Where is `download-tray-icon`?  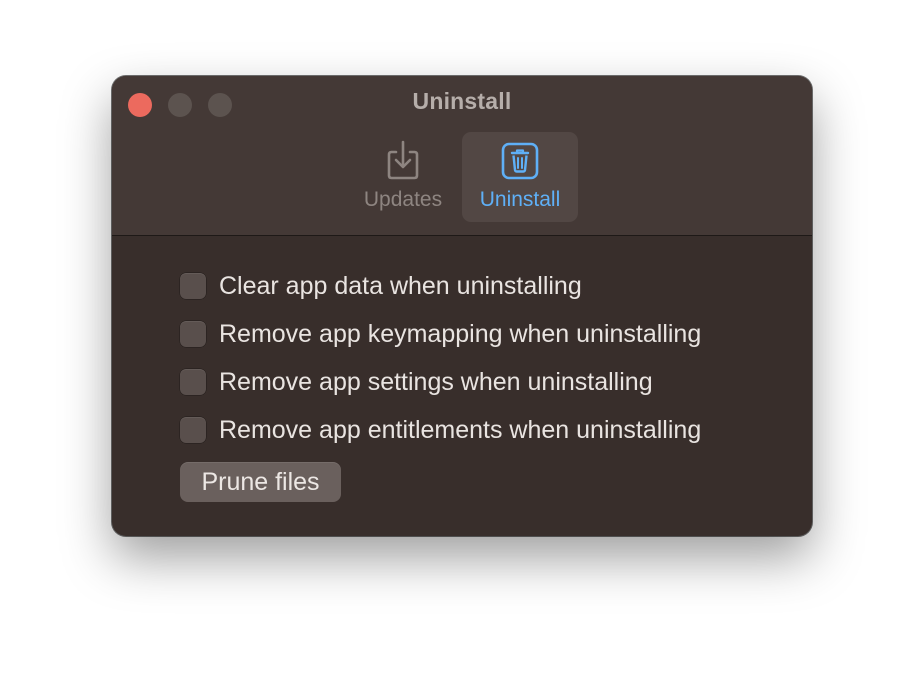
download-tray-icon is located at coordinates (403, 163).